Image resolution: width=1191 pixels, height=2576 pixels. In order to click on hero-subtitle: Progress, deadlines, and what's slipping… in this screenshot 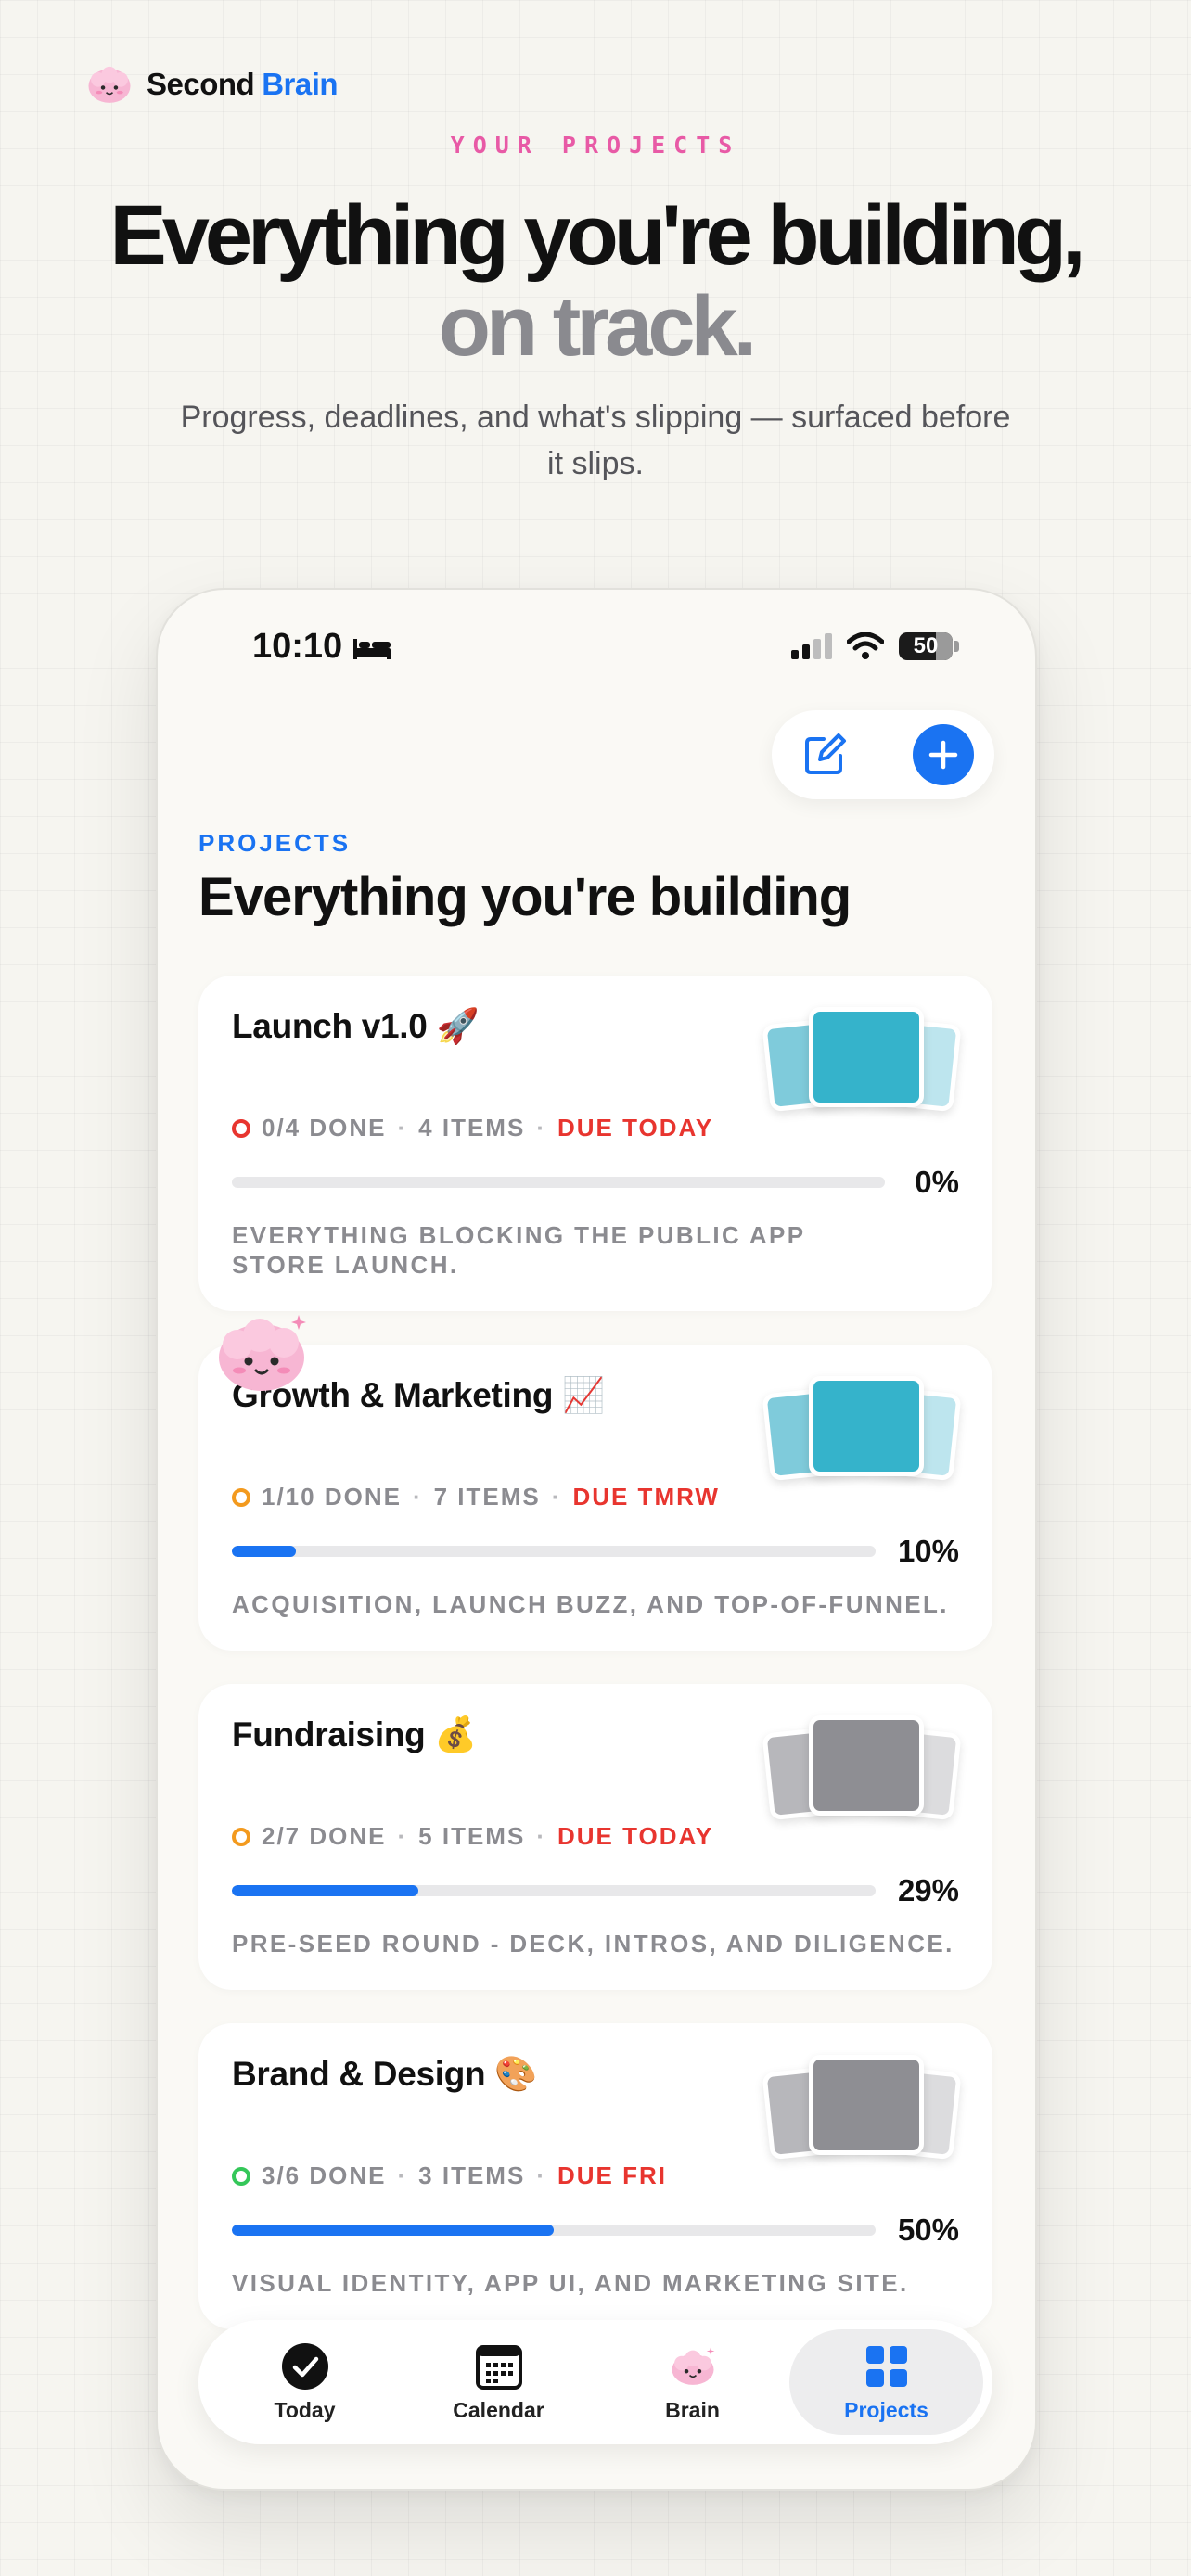, I will do `click(595, 440)`.